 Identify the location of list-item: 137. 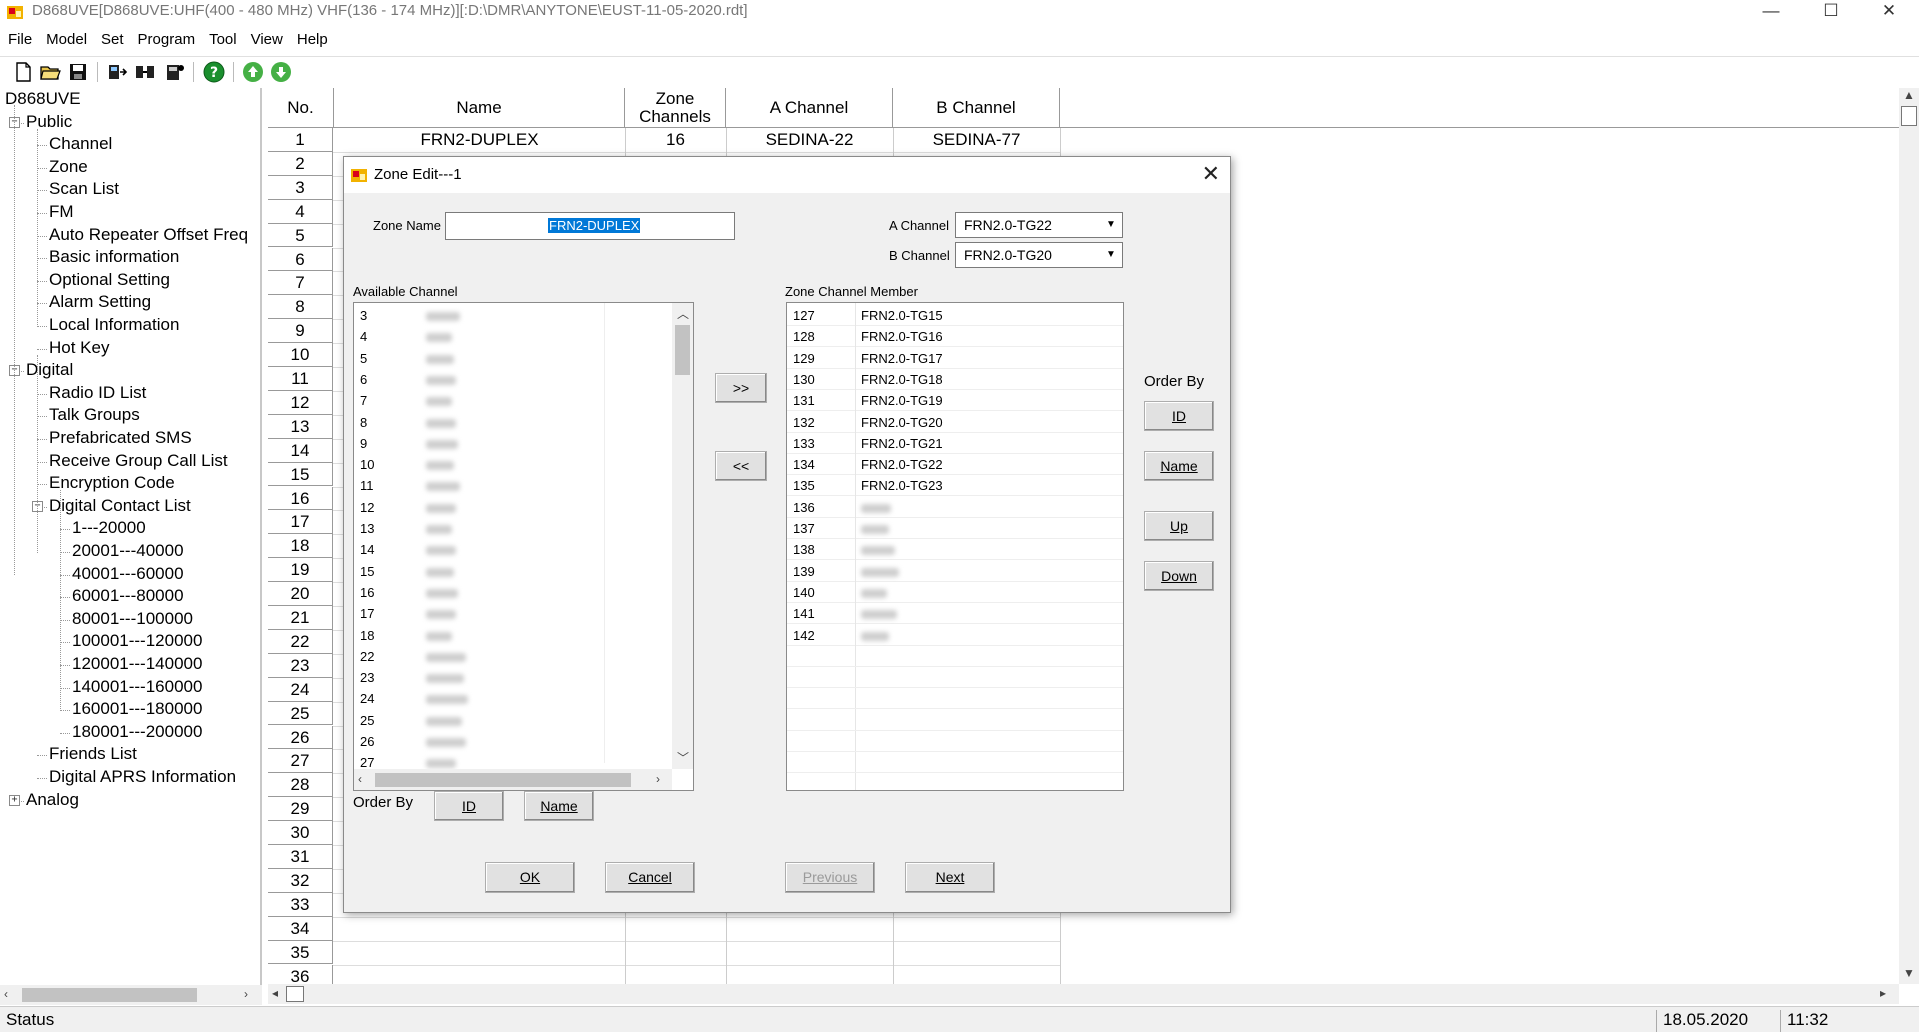
(955, 528).